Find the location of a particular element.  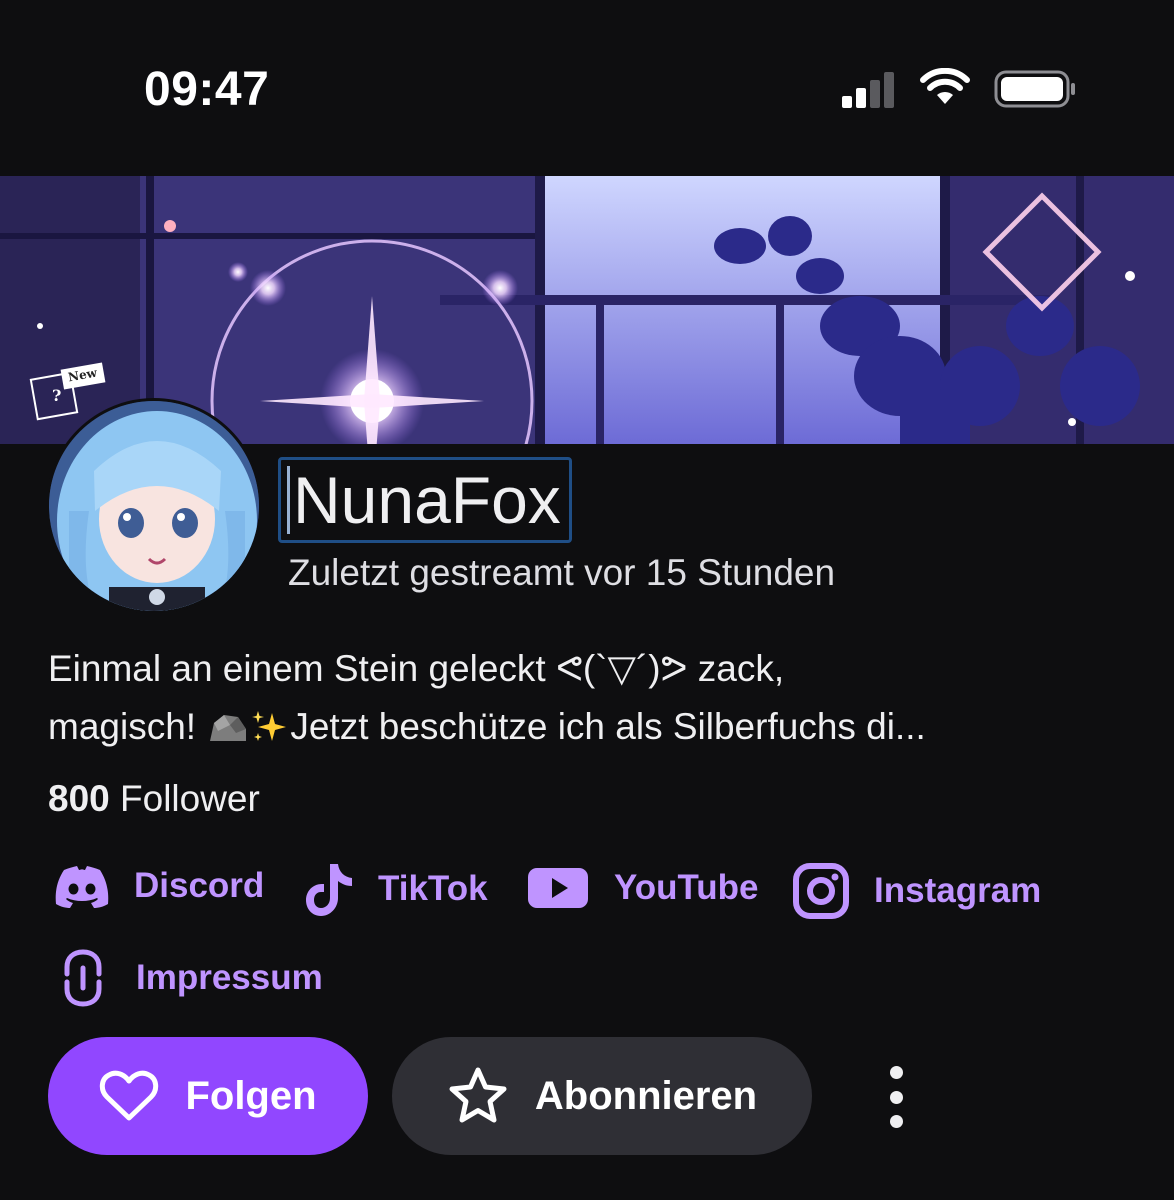

social-link-impressum: Impressum is located at coordinates (192, 978).